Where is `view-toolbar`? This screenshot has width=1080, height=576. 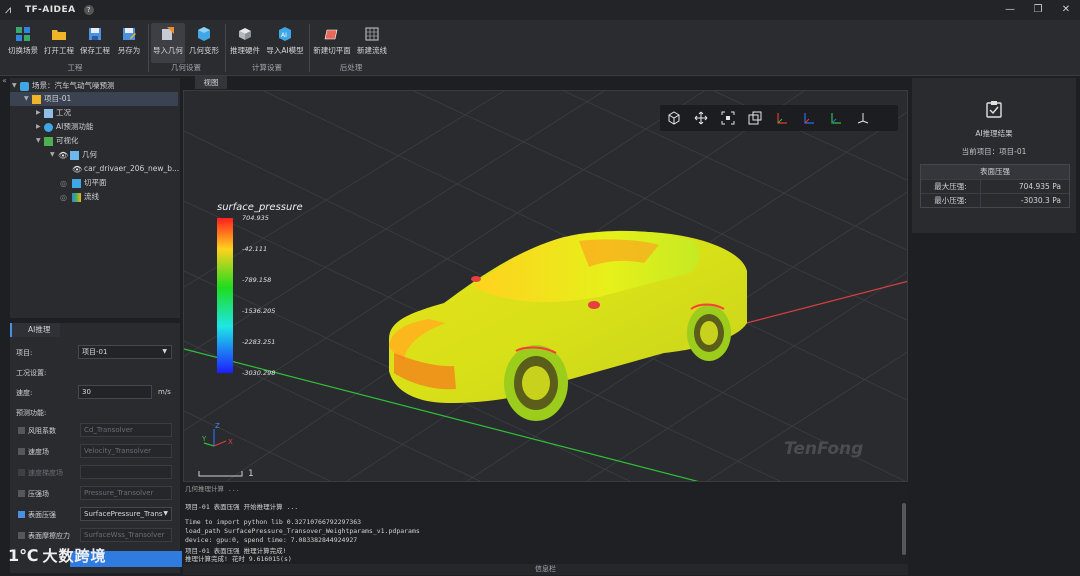 view-toolbar is located at coordinates (779, 118).